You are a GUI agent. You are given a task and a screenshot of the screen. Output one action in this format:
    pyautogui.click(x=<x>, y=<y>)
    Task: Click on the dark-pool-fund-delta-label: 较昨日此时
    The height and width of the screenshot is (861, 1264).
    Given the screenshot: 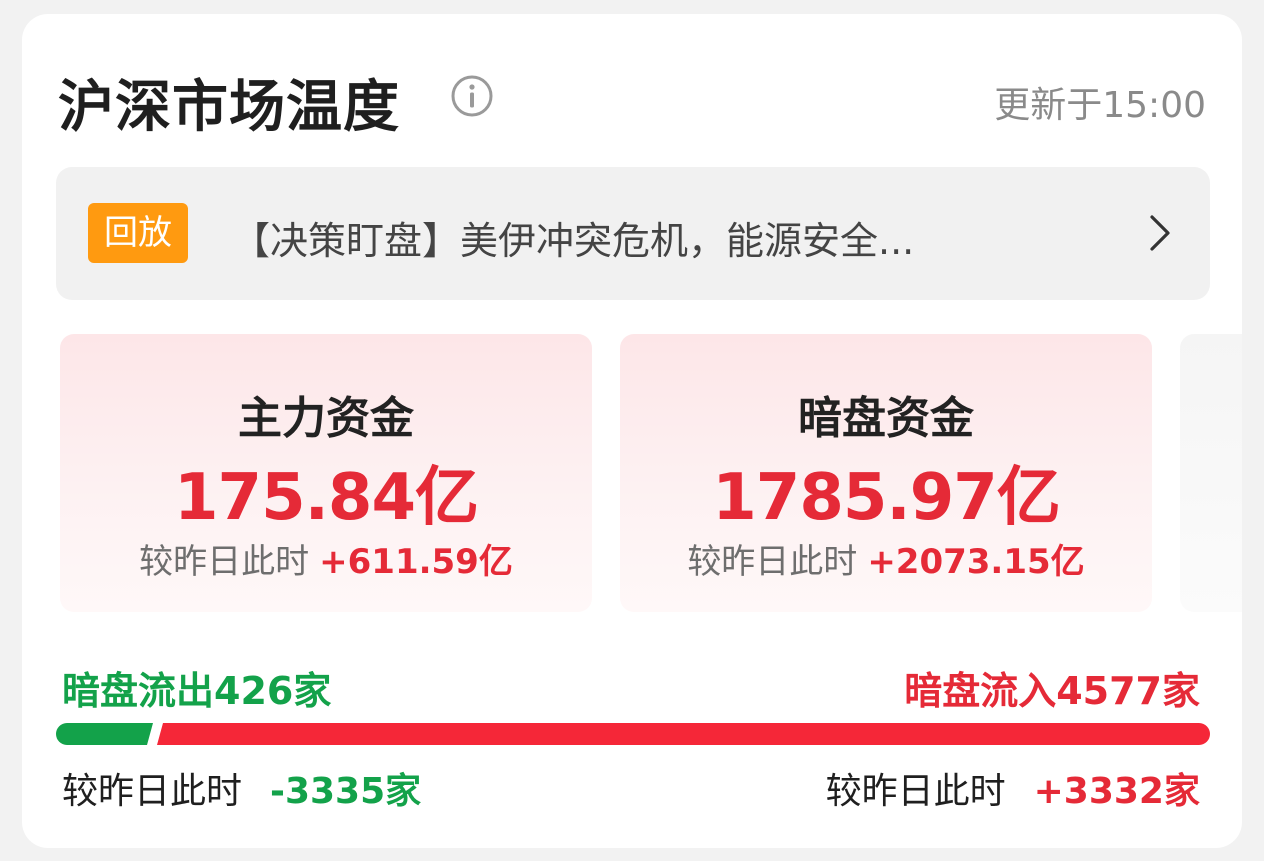 What is the action you would take?
    pyautogui.click(x=772, y=562)
    